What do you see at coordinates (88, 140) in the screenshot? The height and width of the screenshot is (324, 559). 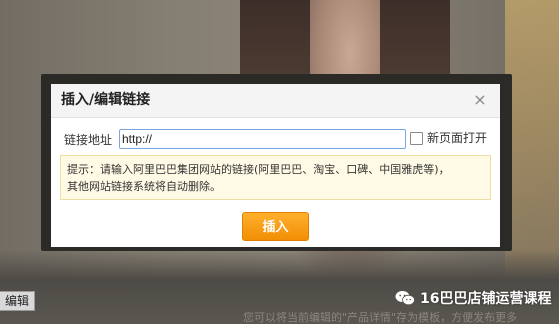 I see `link-address-label: 链接地址` at bounding box center [88, 140].